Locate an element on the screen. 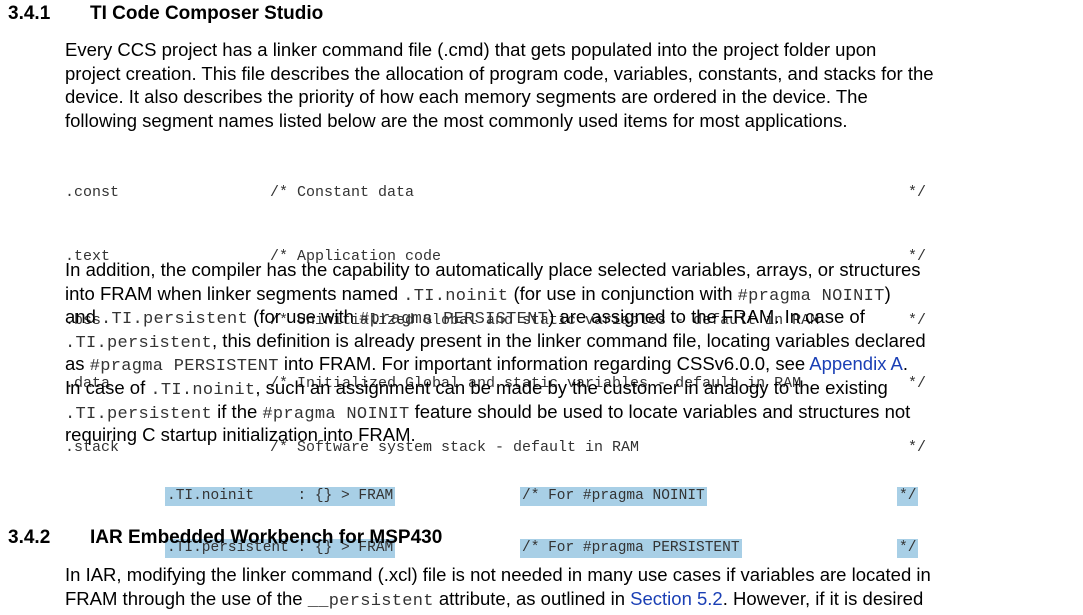 The image size is (1083, 615). text: (for use with is located at coordinates (304, 317).